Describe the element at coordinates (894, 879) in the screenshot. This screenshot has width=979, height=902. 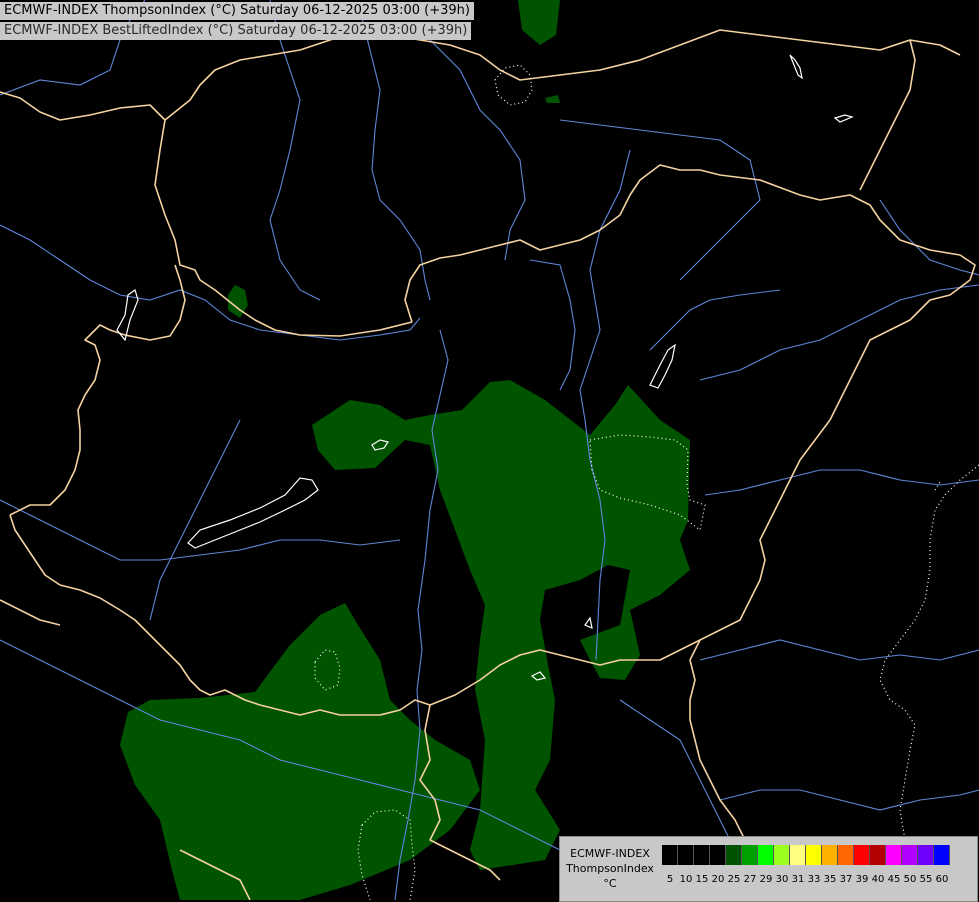
I see `legend-tick-45: 45` at that location.